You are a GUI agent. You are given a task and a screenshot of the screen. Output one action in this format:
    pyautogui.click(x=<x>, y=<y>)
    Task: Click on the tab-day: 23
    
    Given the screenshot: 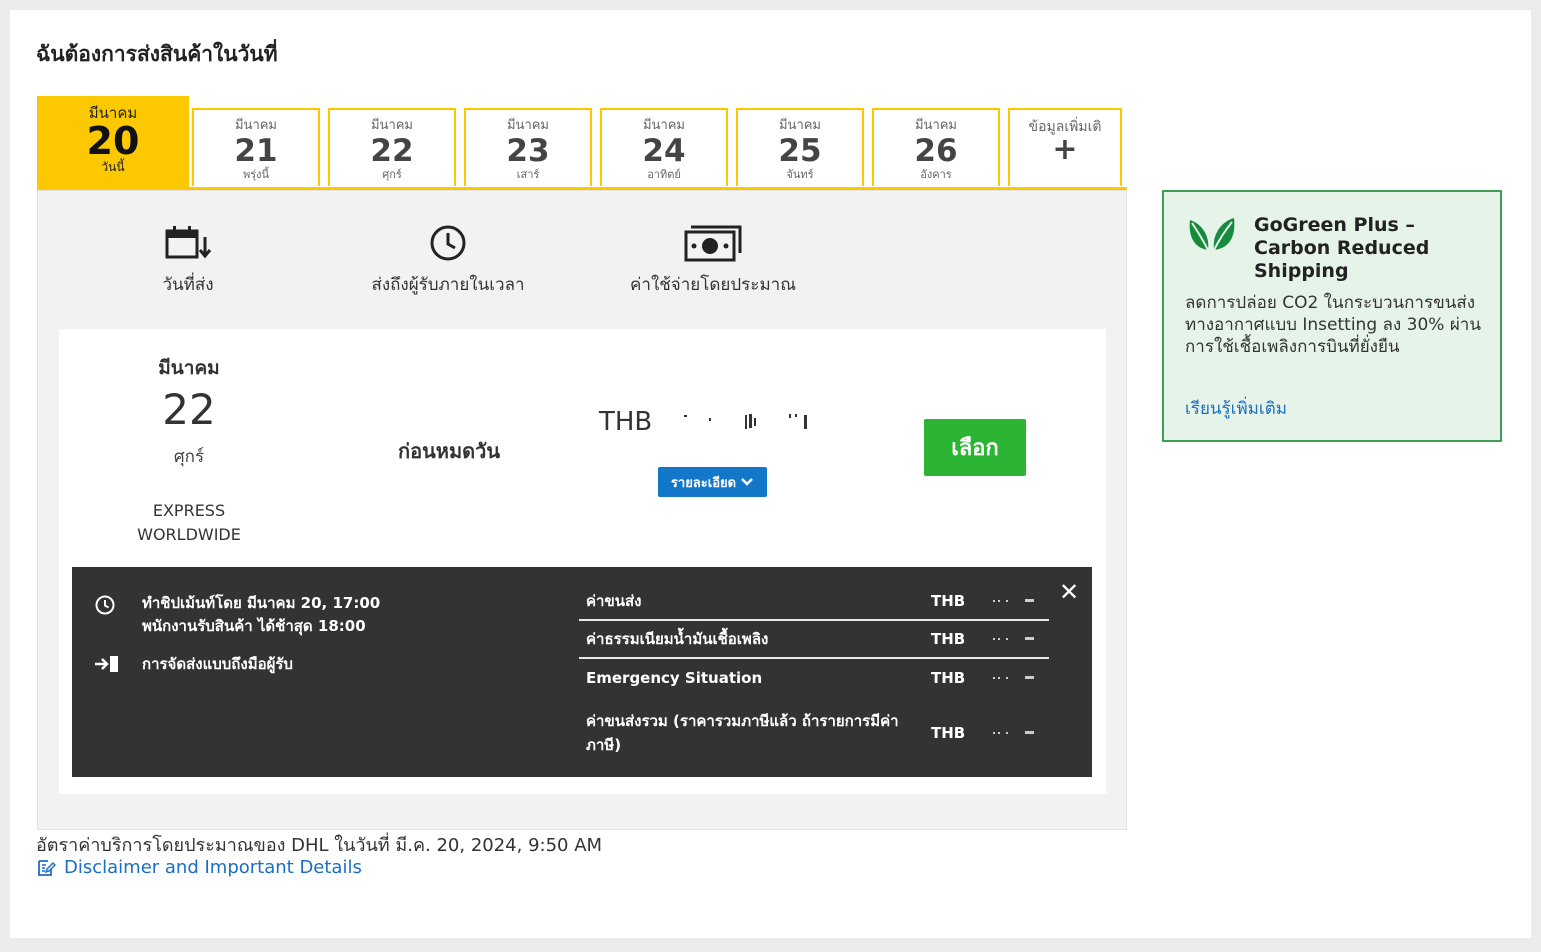 What is the action you would take?
    pyautogui.click(x=528, y=151)
    